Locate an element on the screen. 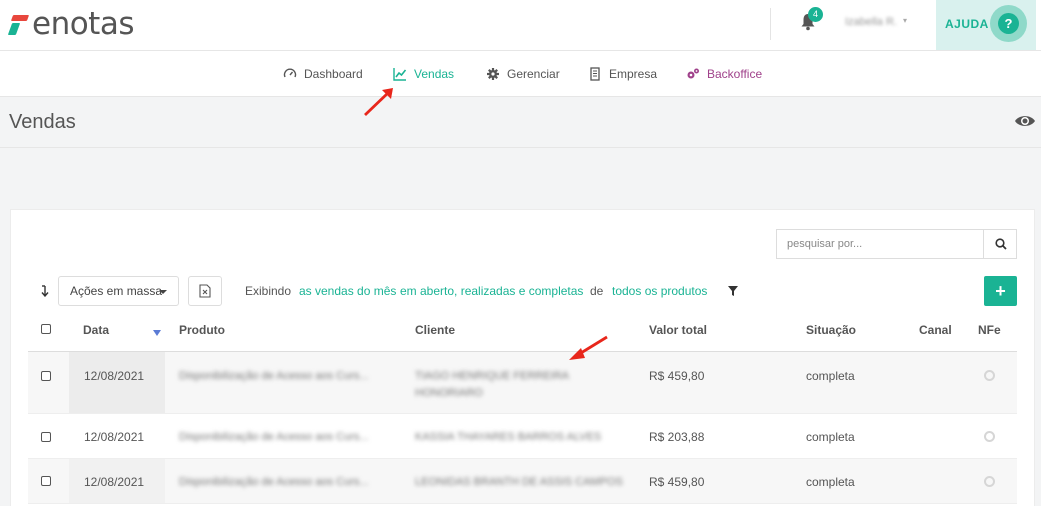 The height and width of the screenshot is (506, 1041). search-box is located at coordinates (896, 244).